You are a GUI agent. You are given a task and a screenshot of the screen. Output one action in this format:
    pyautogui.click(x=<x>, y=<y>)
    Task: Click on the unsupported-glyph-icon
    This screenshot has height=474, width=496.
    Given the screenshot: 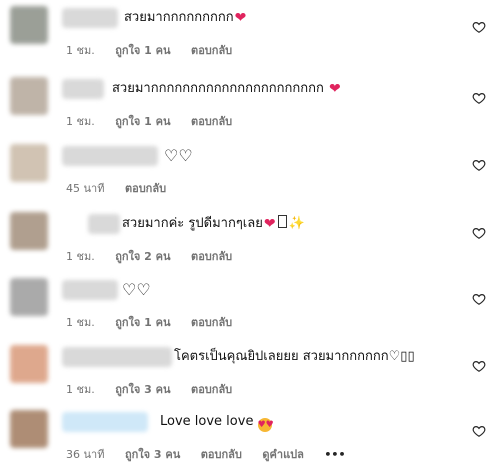 What is the action you would take?
    pyautogui.click(x=282, y=221)
    